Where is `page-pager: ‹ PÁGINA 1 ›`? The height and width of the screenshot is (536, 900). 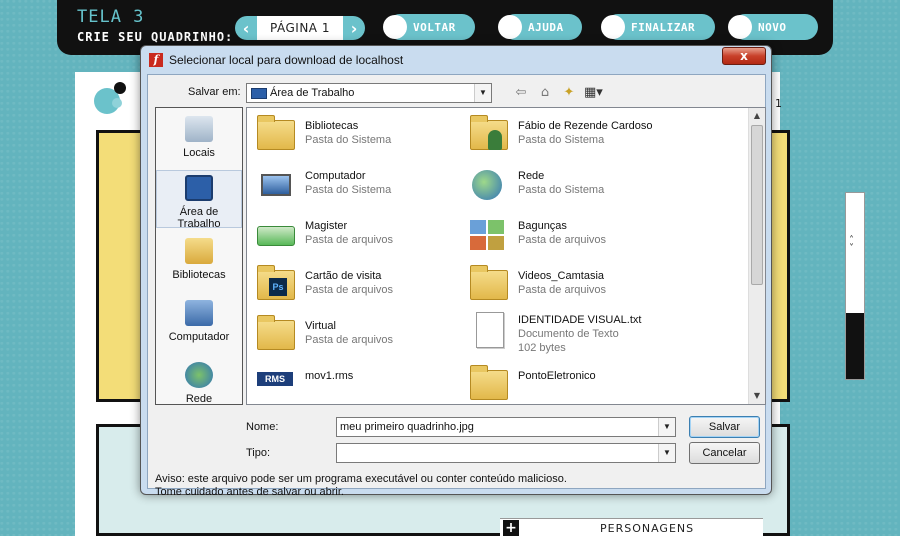
page-pager: ‹ PÁGINA 1 › is located at coordinates (300, 28).